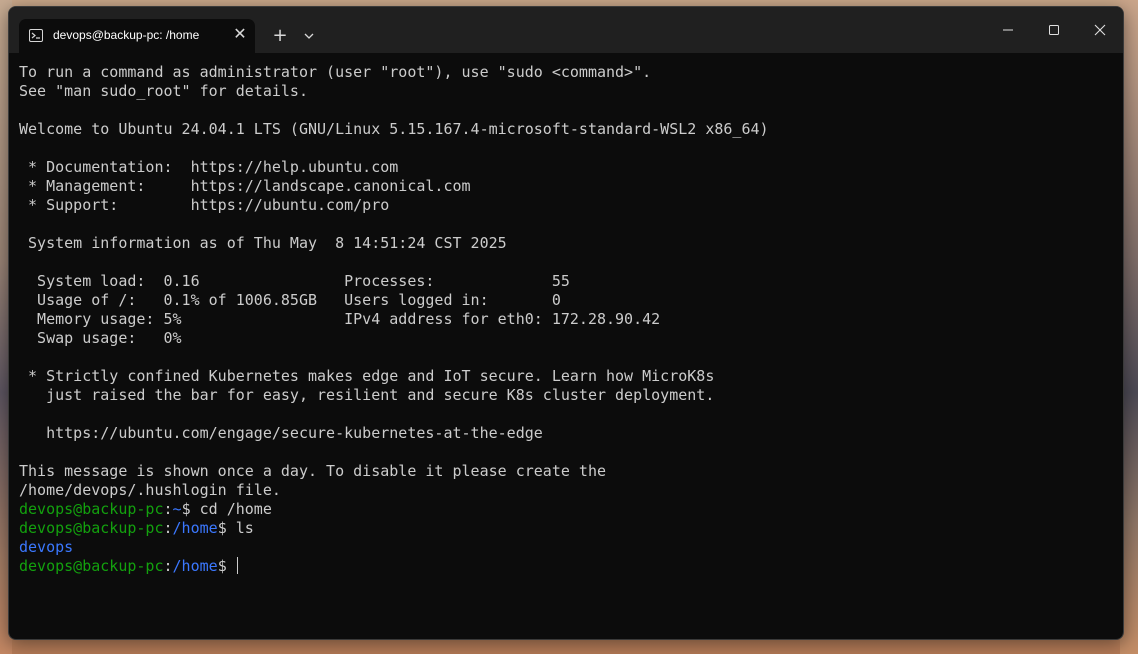  I want to click on prompt-path: ~, so click(177, 509).